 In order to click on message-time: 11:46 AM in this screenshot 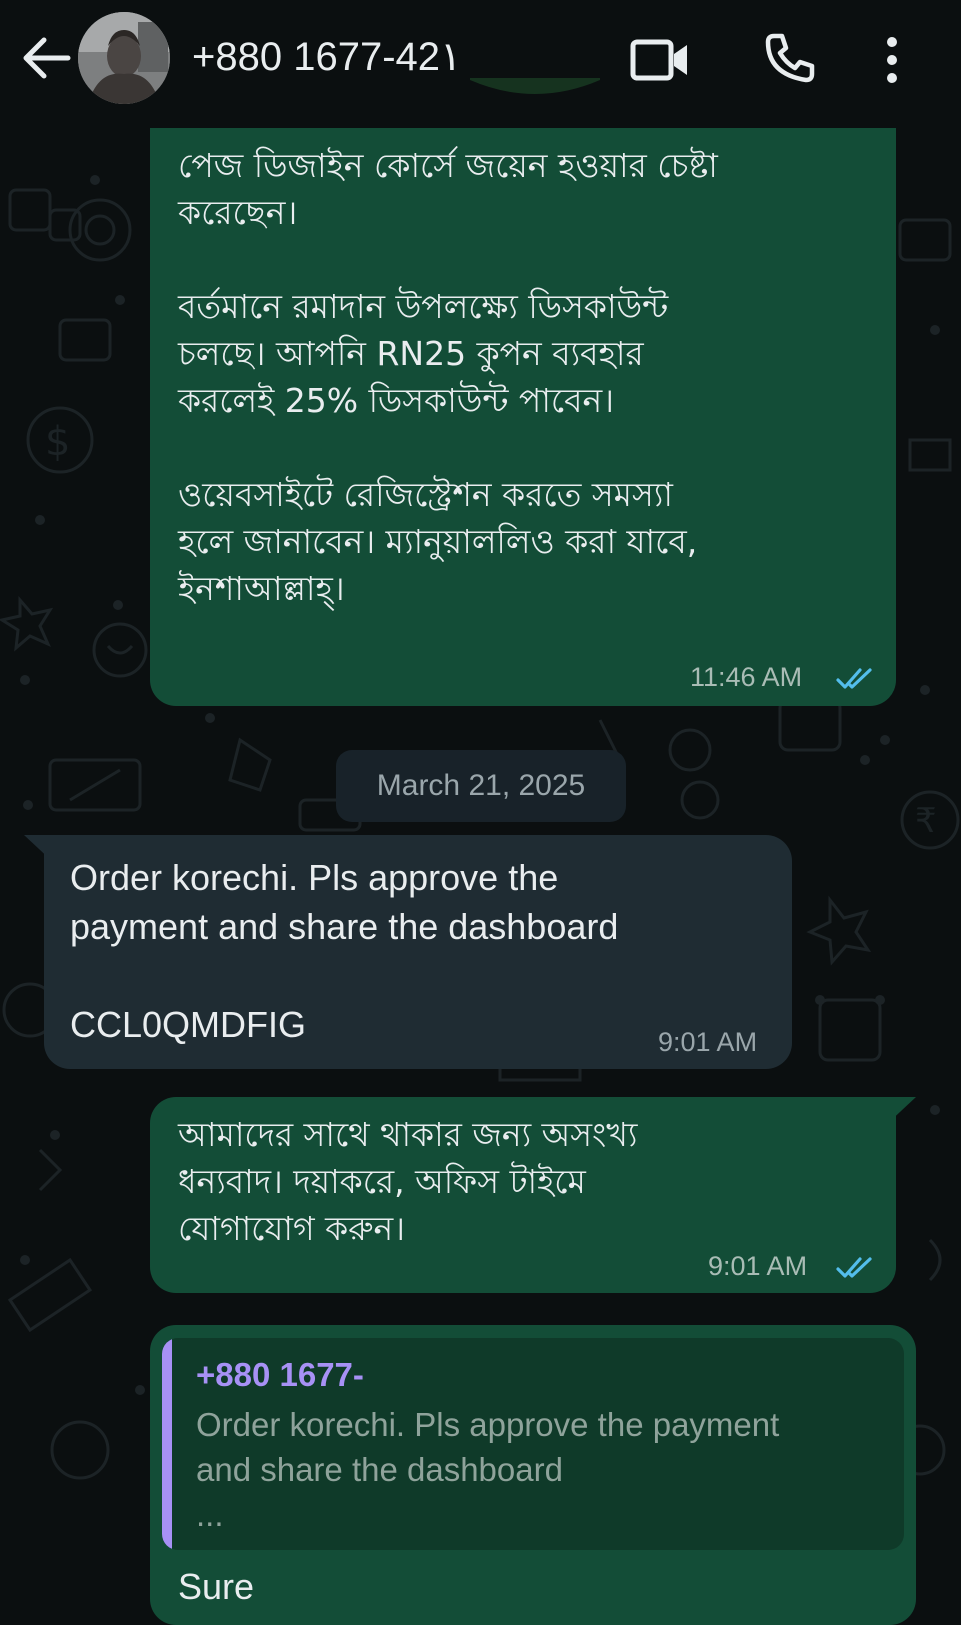, I will do `click(746, 677)`.